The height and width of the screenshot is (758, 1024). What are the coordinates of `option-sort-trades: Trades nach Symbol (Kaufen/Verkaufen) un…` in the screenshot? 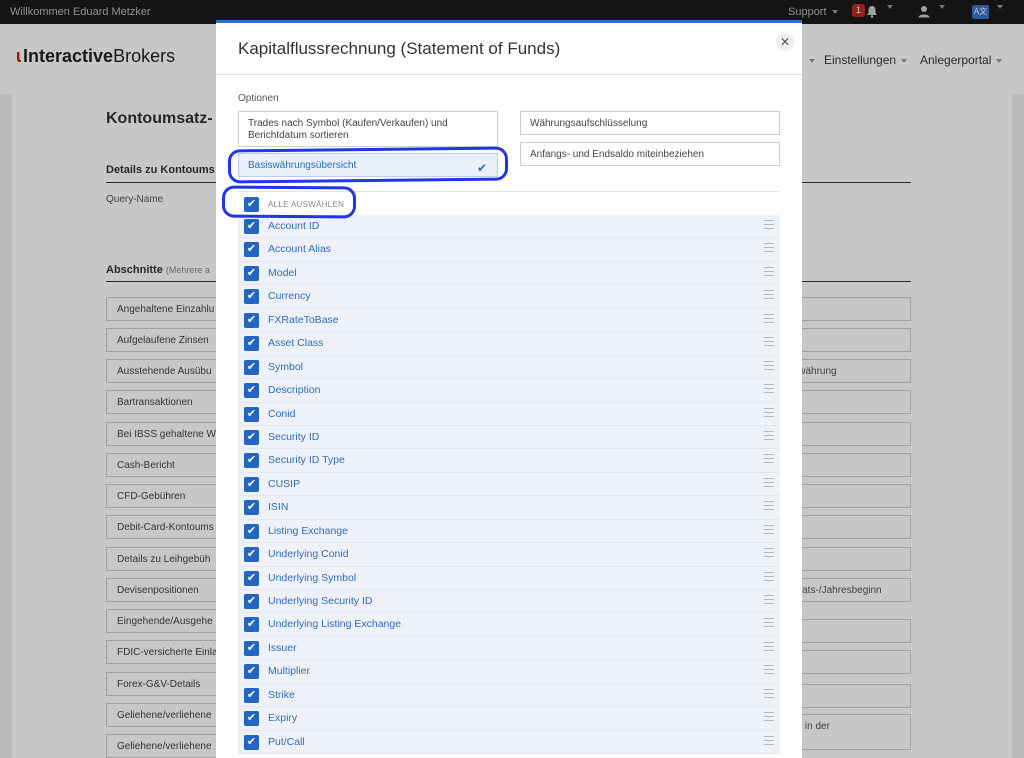 It's located at (368, 129).